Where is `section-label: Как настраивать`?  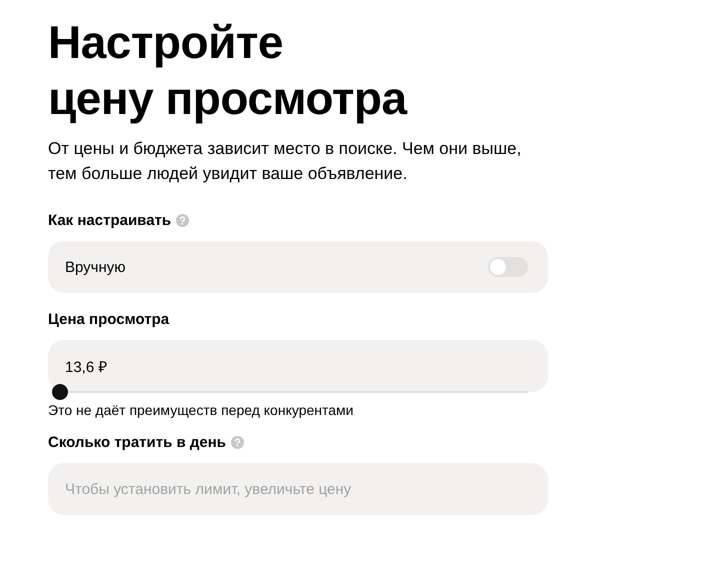
section-label: Как настраивать is located at coordinates (110, 220).